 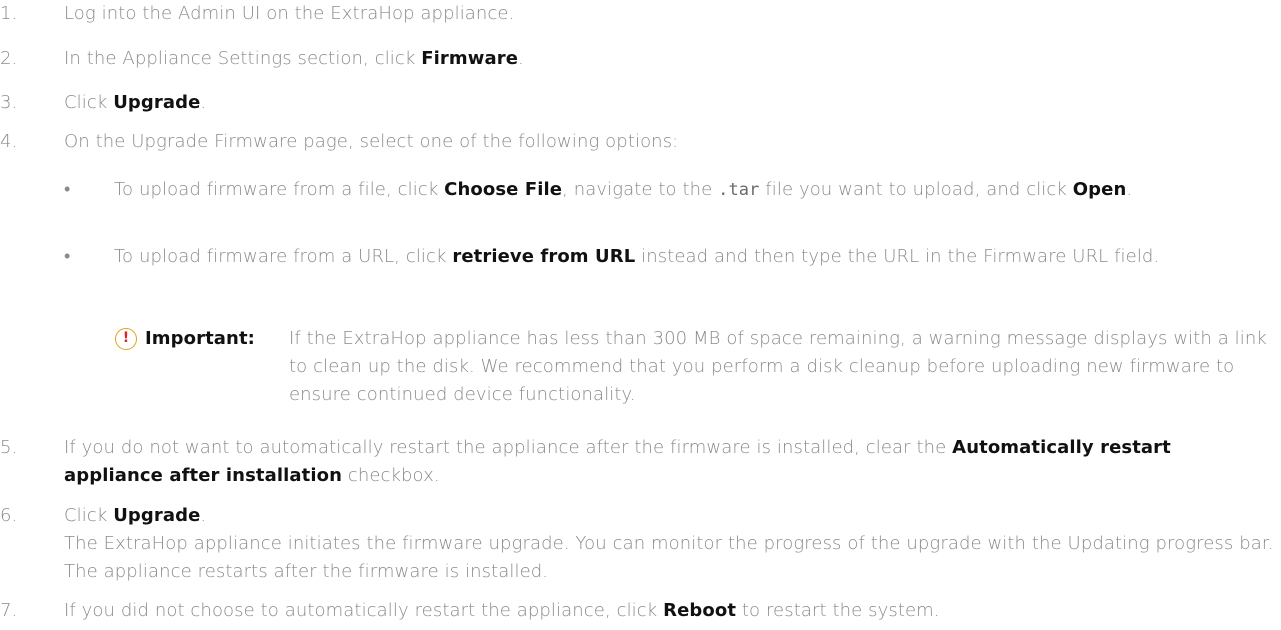 What do you see at coordinates (9, 447) in the screenshot?
I see `step-number: 5.` at bounding box center [9, 447].